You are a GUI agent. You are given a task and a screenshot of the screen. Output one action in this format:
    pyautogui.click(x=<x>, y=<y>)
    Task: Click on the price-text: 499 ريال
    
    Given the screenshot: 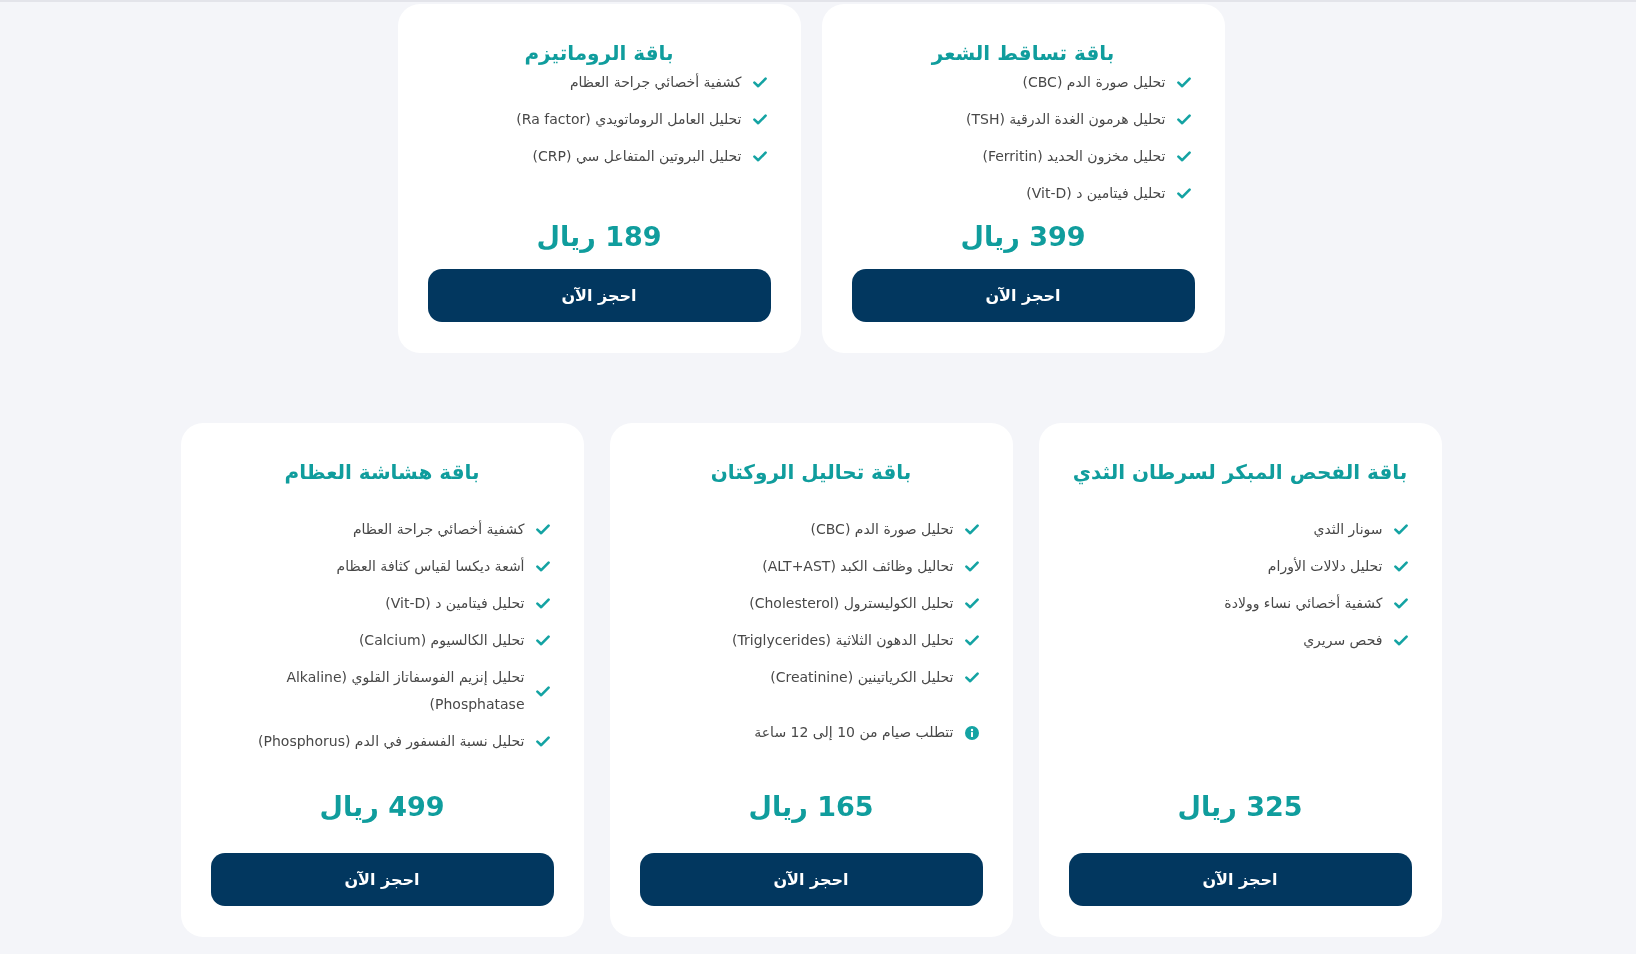 What is the action you would take?
    pyautogui.click(x=382, y=807)
    